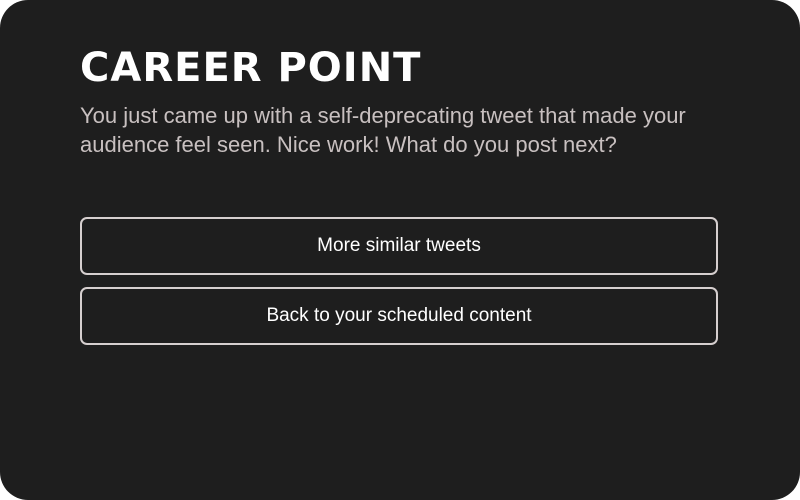 The height and width of the screenshot is (500, 800). I want to click on card-title: CAREER POINT, so click(251, 68).